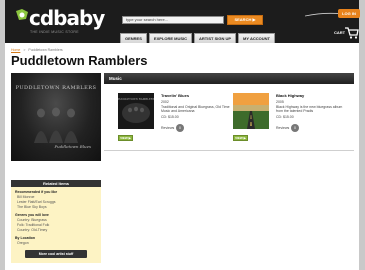 The height and width of the screenshot is (270, 365). What do you see at coordinates (215, 38) in the screenshot?
I see `nav-tab-artist-sign-up: ARTIST SIGN UP` at bounding box center [215, 38].